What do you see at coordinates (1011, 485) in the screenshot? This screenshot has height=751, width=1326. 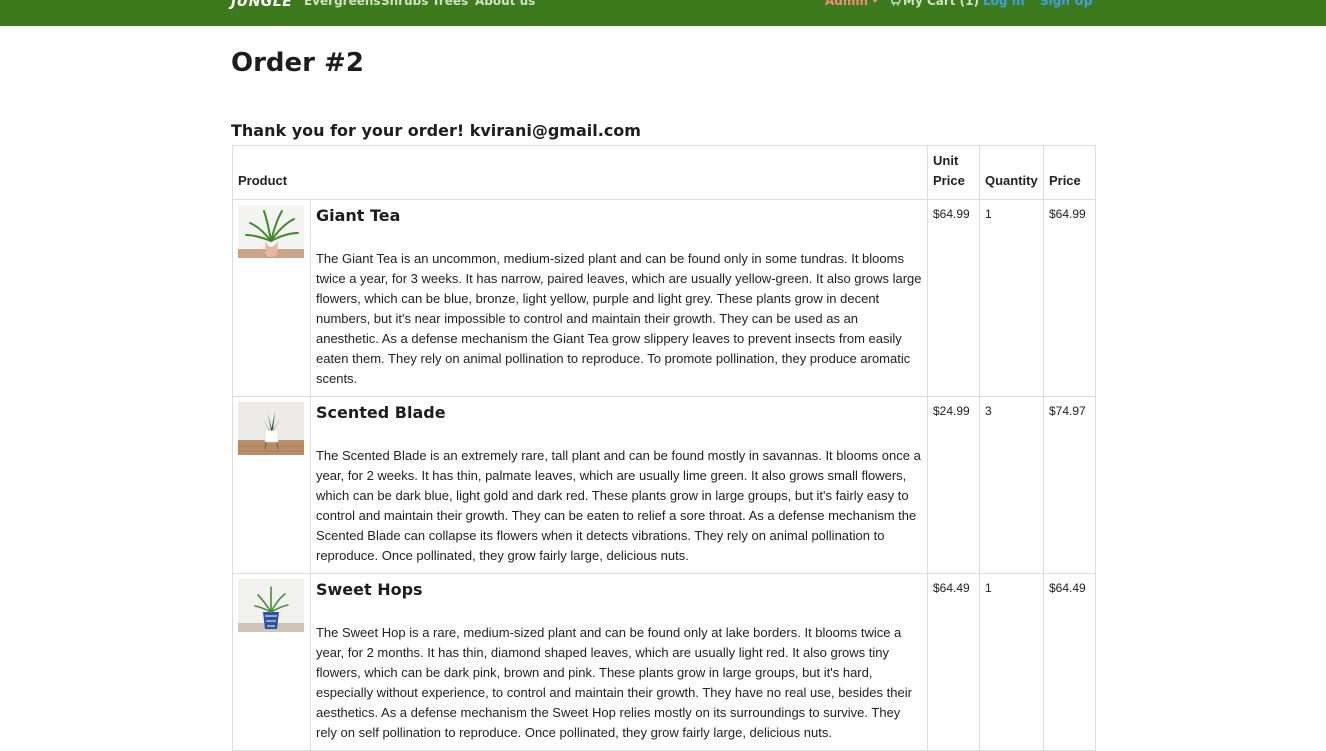 I see `quantity-cell: 3` at bounding box center [1011, 485].